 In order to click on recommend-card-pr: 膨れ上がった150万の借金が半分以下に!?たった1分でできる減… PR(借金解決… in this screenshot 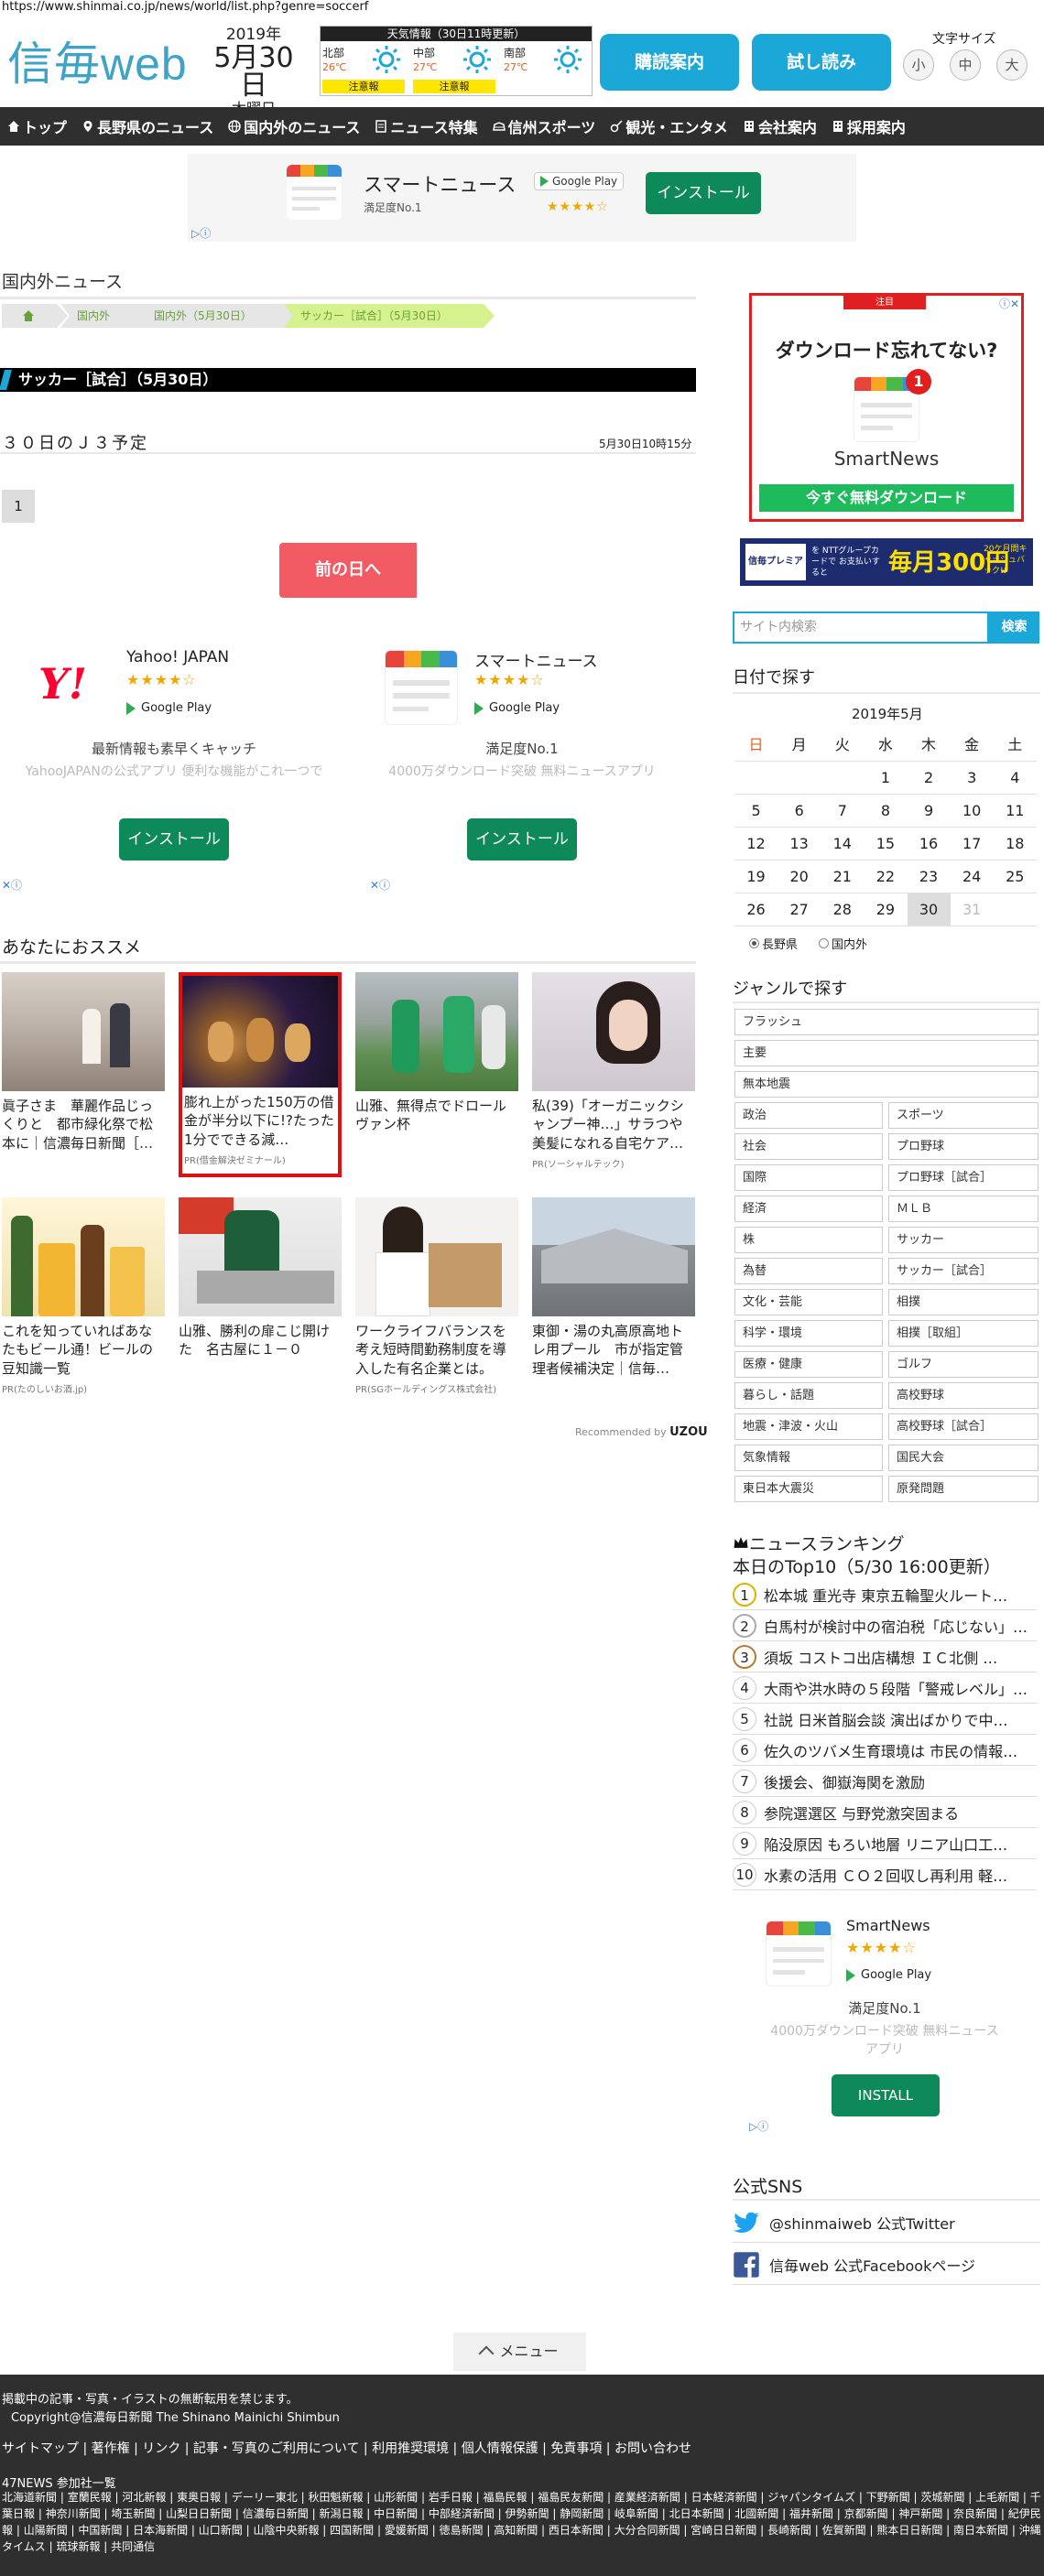, I will do `click(260, 1075)`.